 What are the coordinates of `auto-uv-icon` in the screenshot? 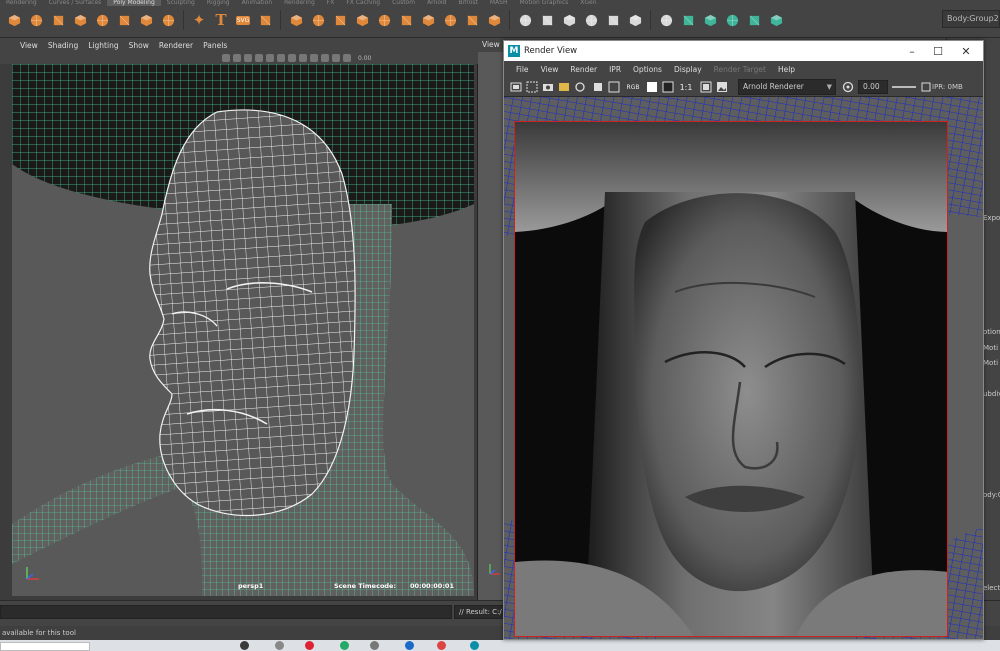 It's located at (732, 20).